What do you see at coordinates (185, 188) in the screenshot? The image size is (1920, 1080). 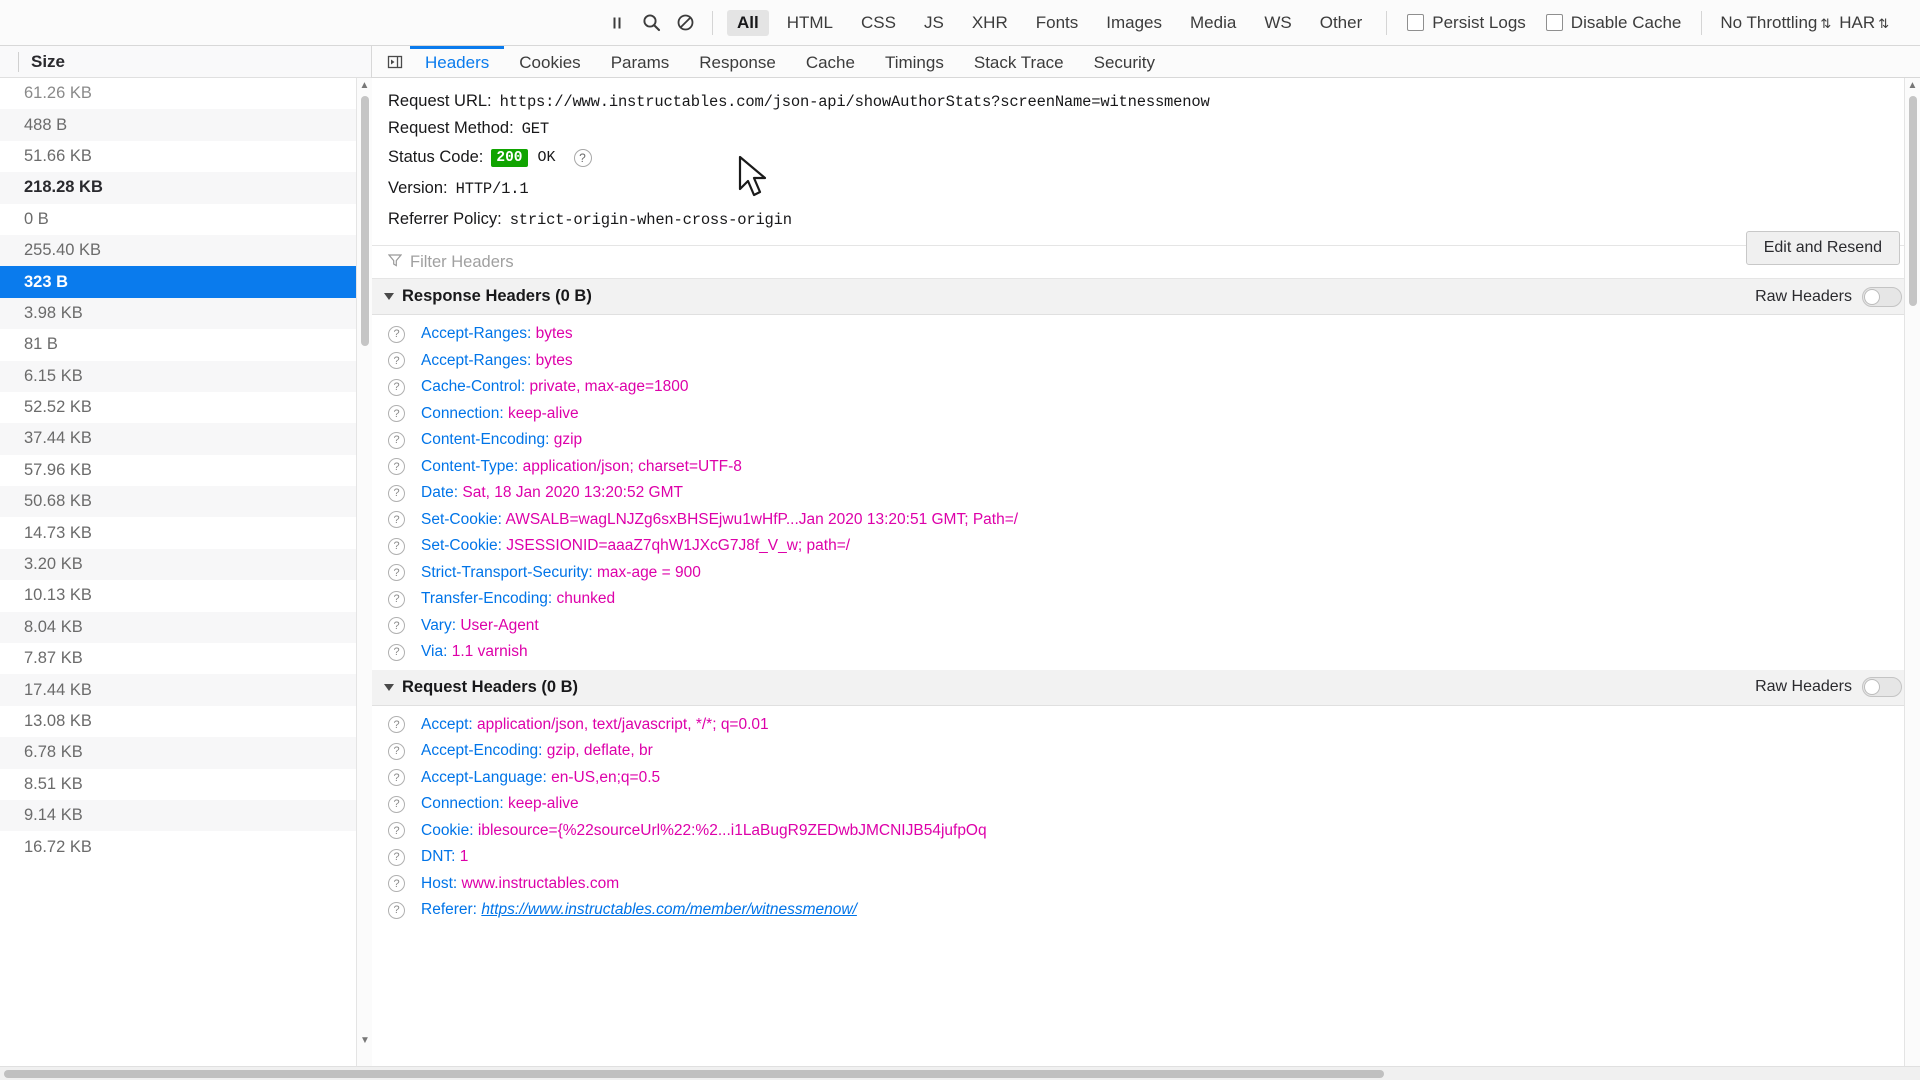 I see `request-row-size: 218.28 KB` at bounding box center [185, 188].